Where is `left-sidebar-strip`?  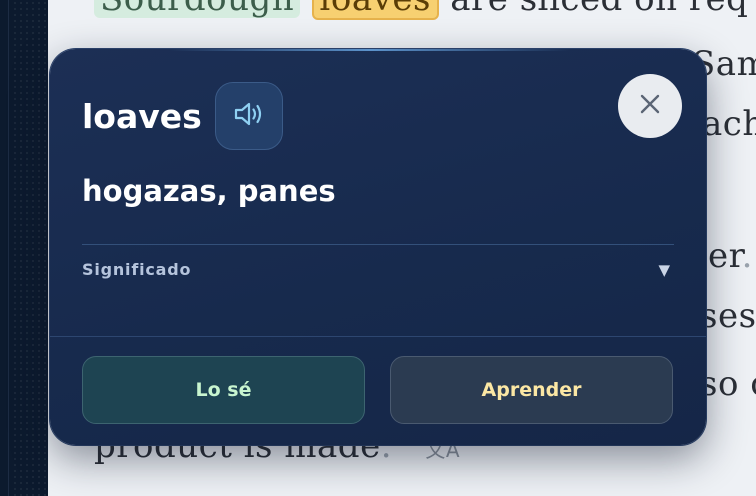 left-sidebar-strip is located at coordinates (24, 248).